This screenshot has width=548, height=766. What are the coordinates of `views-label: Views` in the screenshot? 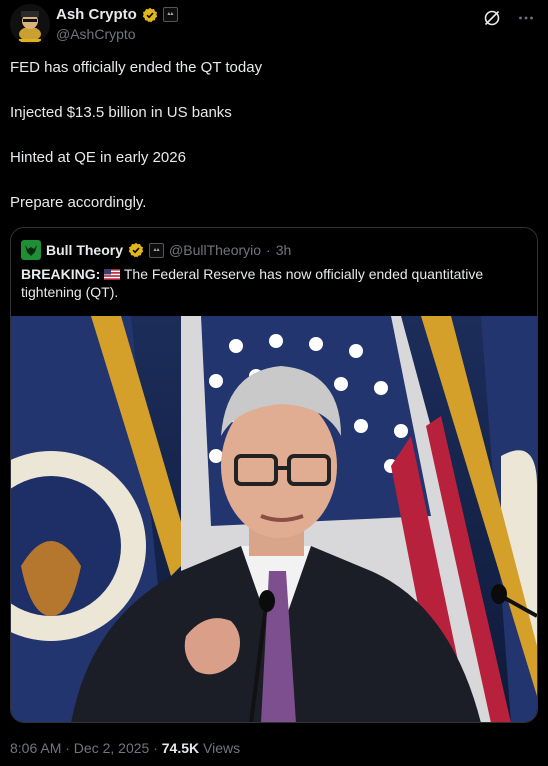 It's located at (220, 748).